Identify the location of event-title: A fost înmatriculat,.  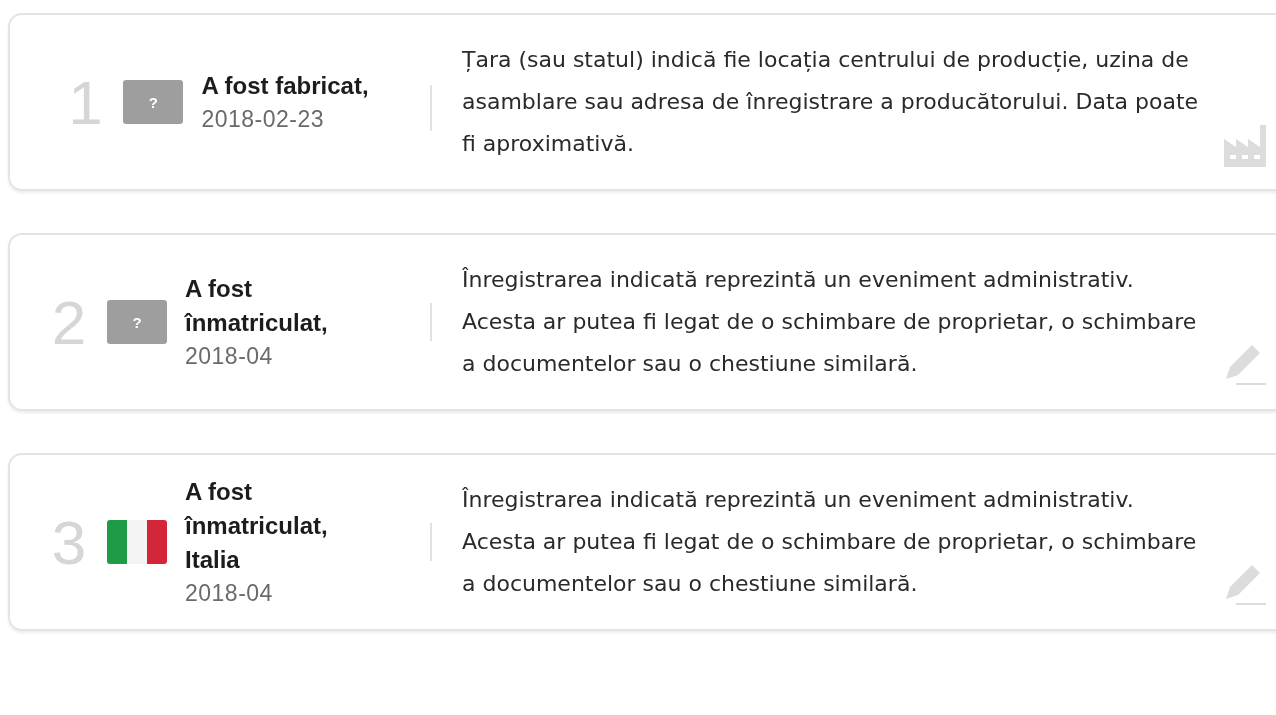
(257, 306).